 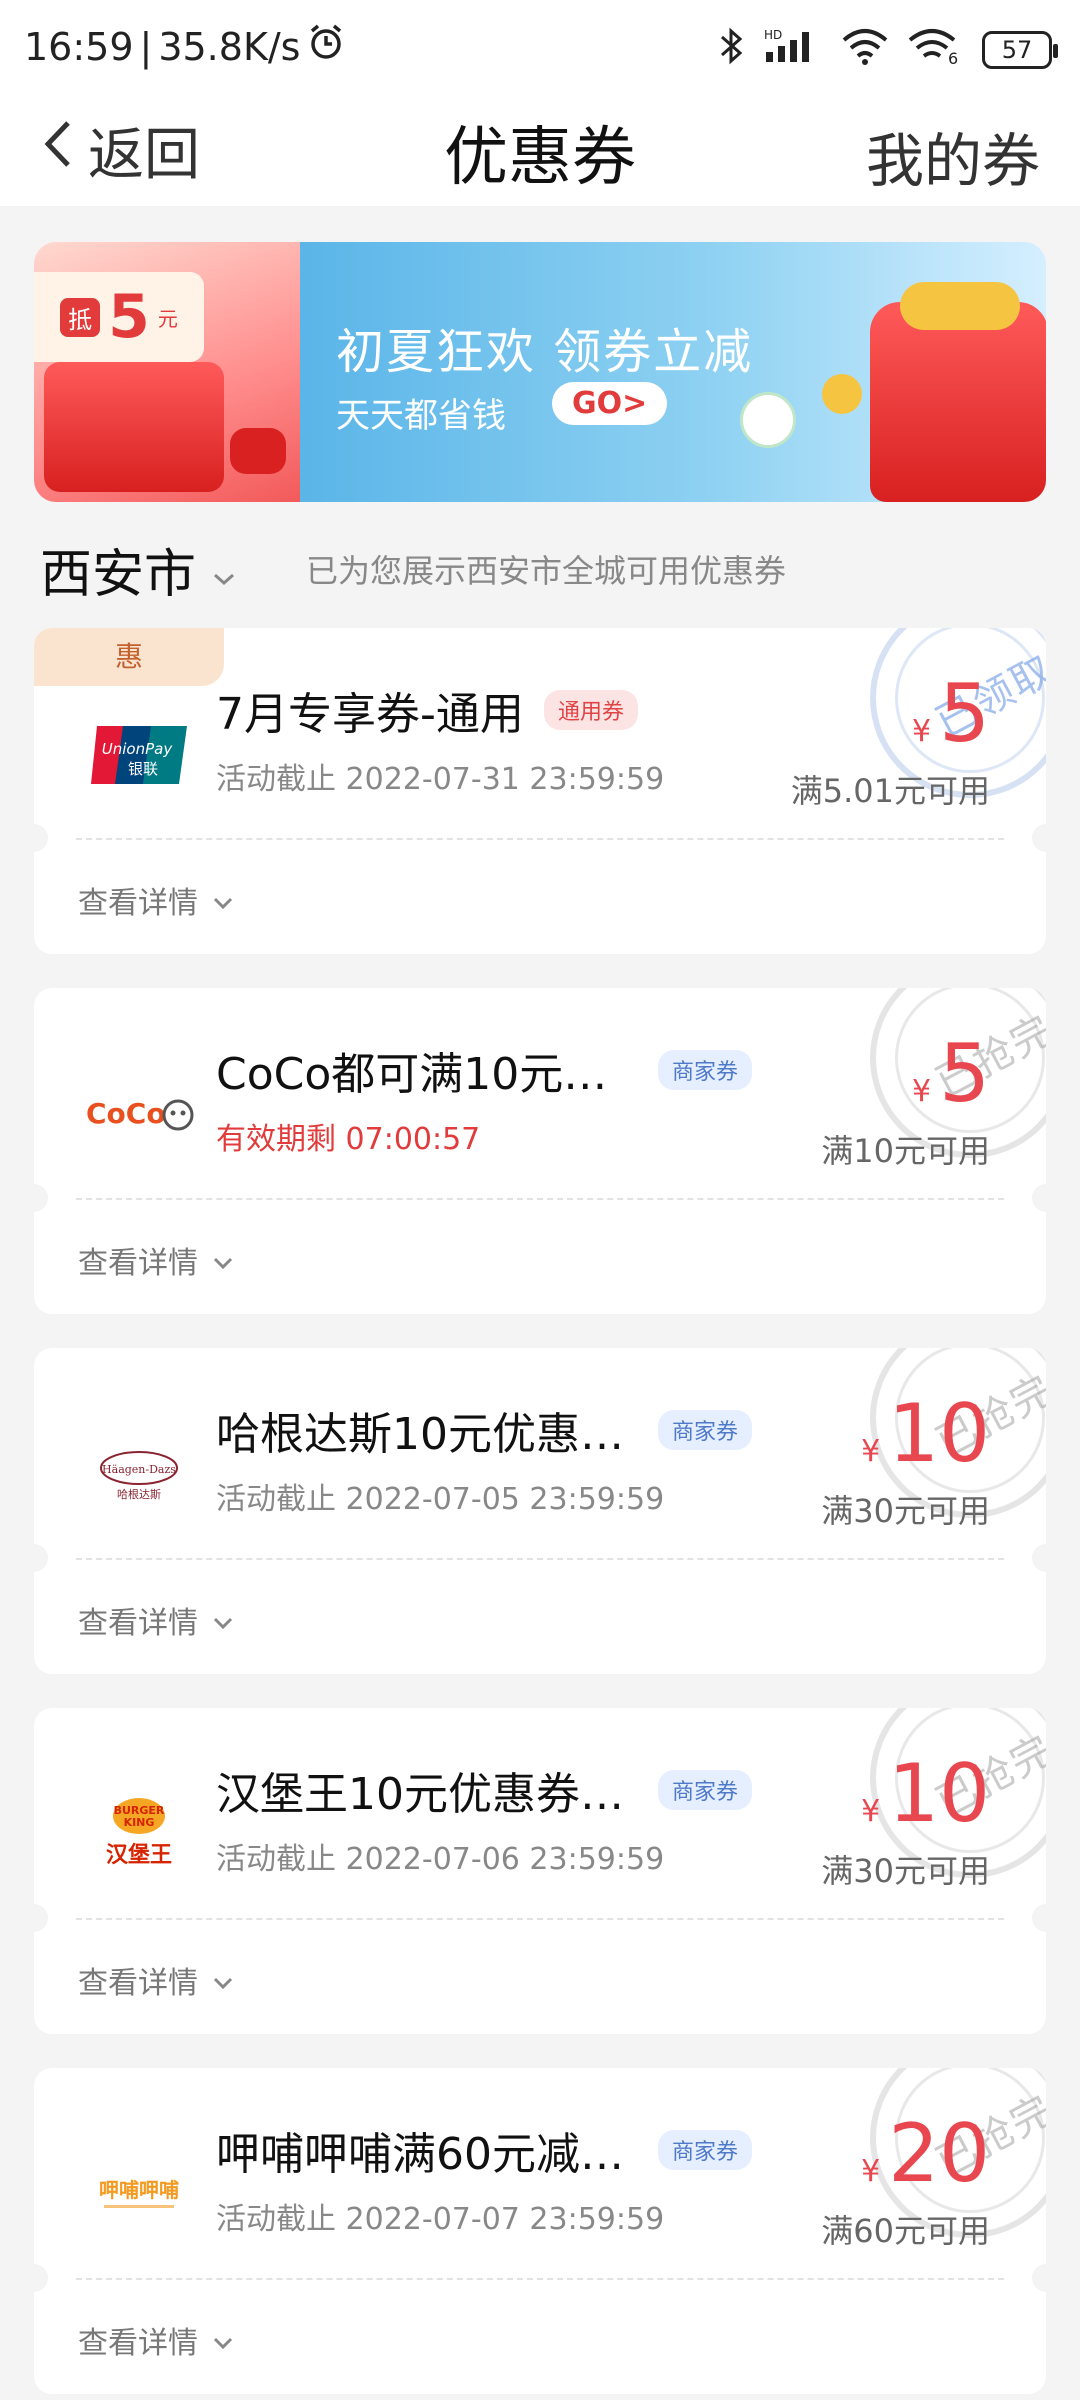 I want to click on svg-text: CoCo, so click(x=126, y=1113).